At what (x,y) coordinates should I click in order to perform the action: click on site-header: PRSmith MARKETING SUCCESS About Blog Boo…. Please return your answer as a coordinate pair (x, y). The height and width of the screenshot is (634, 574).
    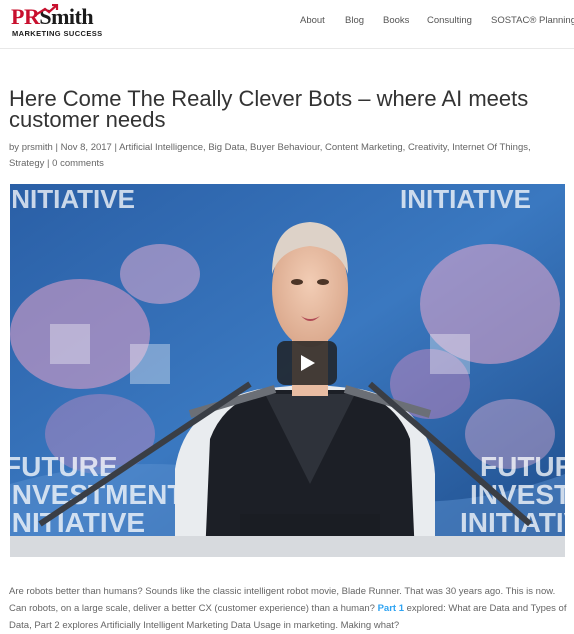
    Looking at the image, I should click on (287, 24).